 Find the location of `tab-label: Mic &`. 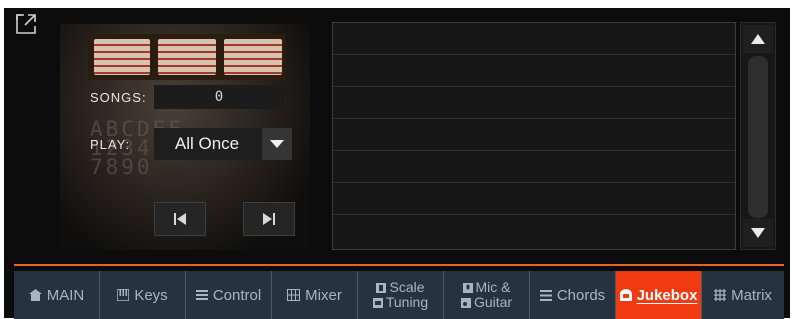

tab-label: Mic & is located at coordinates (493, 287).